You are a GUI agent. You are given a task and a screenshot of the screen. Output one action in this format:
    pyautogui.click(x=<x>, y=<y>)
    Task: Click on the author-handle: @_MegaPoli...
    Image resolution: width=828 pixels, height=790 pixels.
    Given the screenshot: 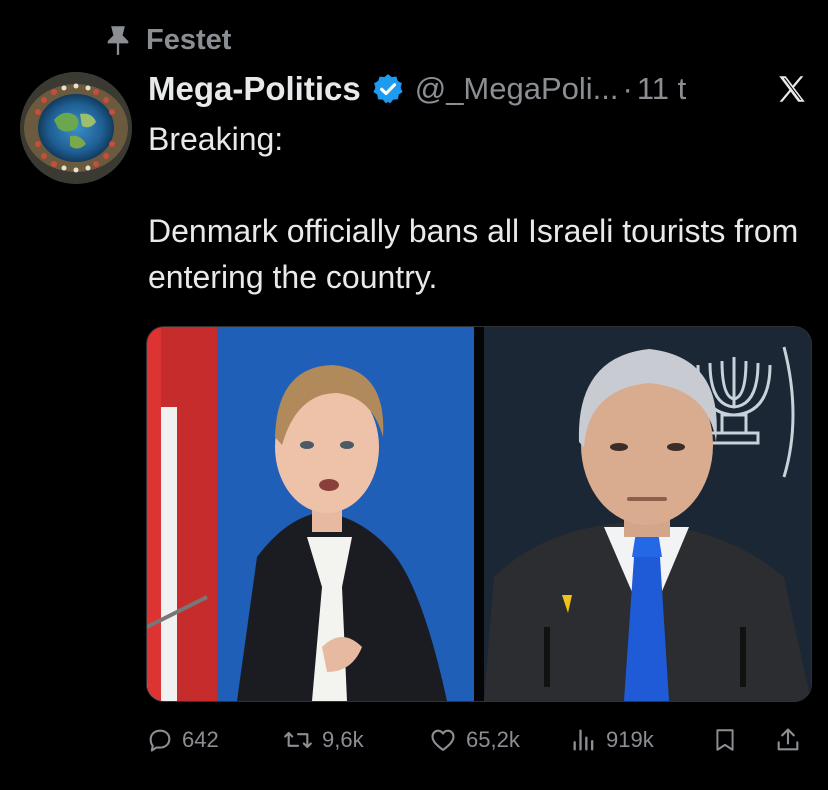 What is the action you would take?
    pyautogui.click(x=517, y=89)
    